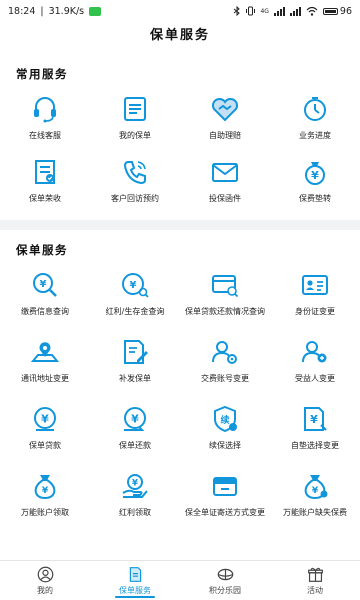  I want to click on headset-icon, so click(45, 110).